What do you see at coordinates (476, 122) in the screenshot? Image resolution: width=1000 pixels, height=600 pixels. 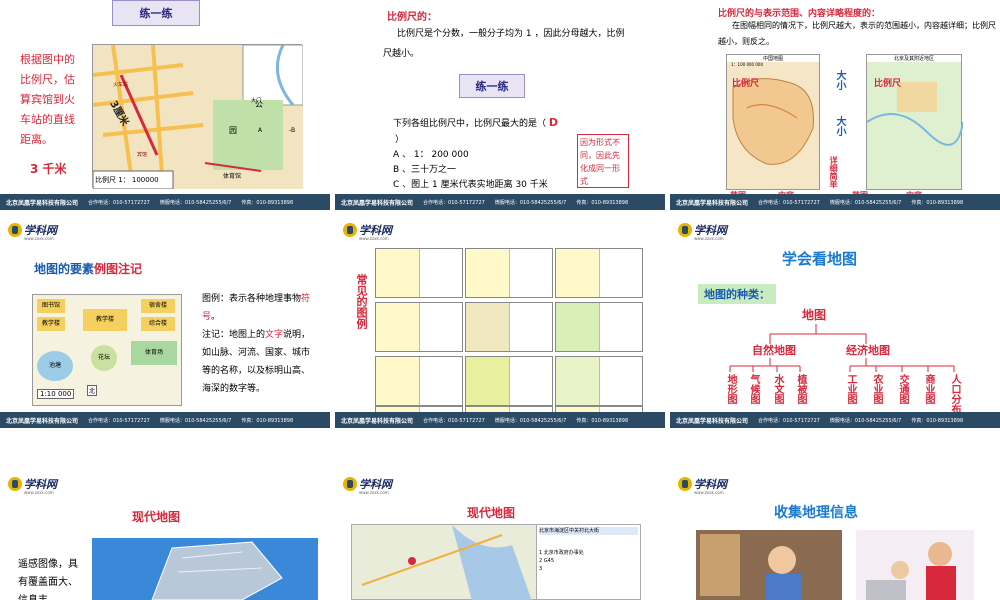 I see `question-text: 下列各组比例尺中，比例尺最大的是（ D` at bounding box center [476, 122].